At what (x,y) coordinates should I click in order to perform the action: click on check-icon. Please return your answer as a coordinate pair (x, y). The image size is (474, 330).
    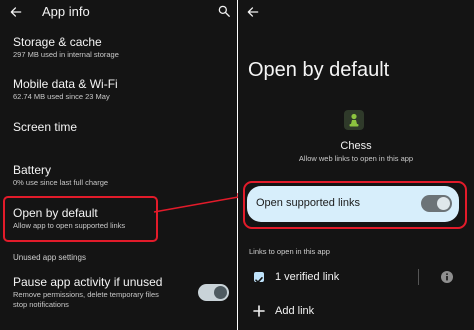
    Looking at the image, I should click on (259, 280).